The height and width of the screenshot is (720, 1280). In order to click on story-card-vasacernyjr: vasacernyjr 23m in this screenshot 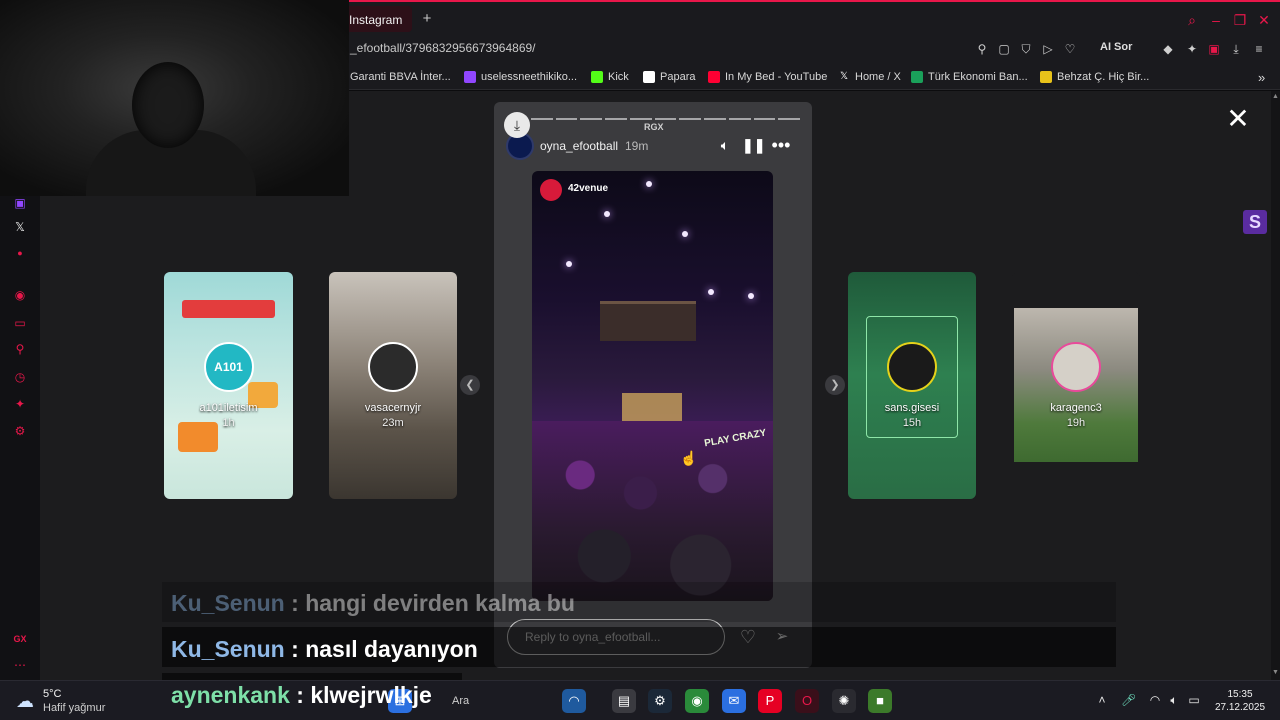, I will do `click(393, 385)`.